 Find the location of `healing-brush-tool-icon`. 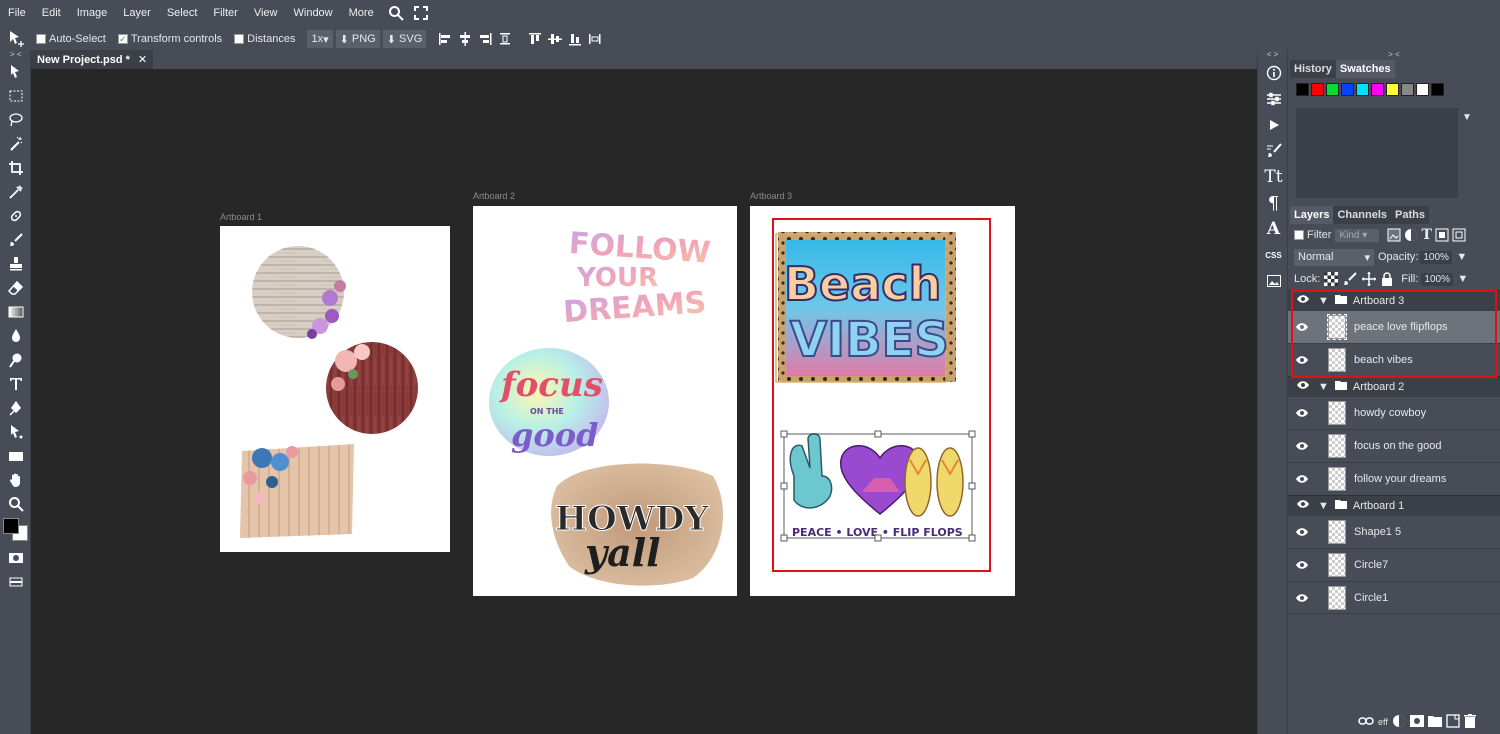

healing-brush-tool-icon is located at coordinates (15, 216).